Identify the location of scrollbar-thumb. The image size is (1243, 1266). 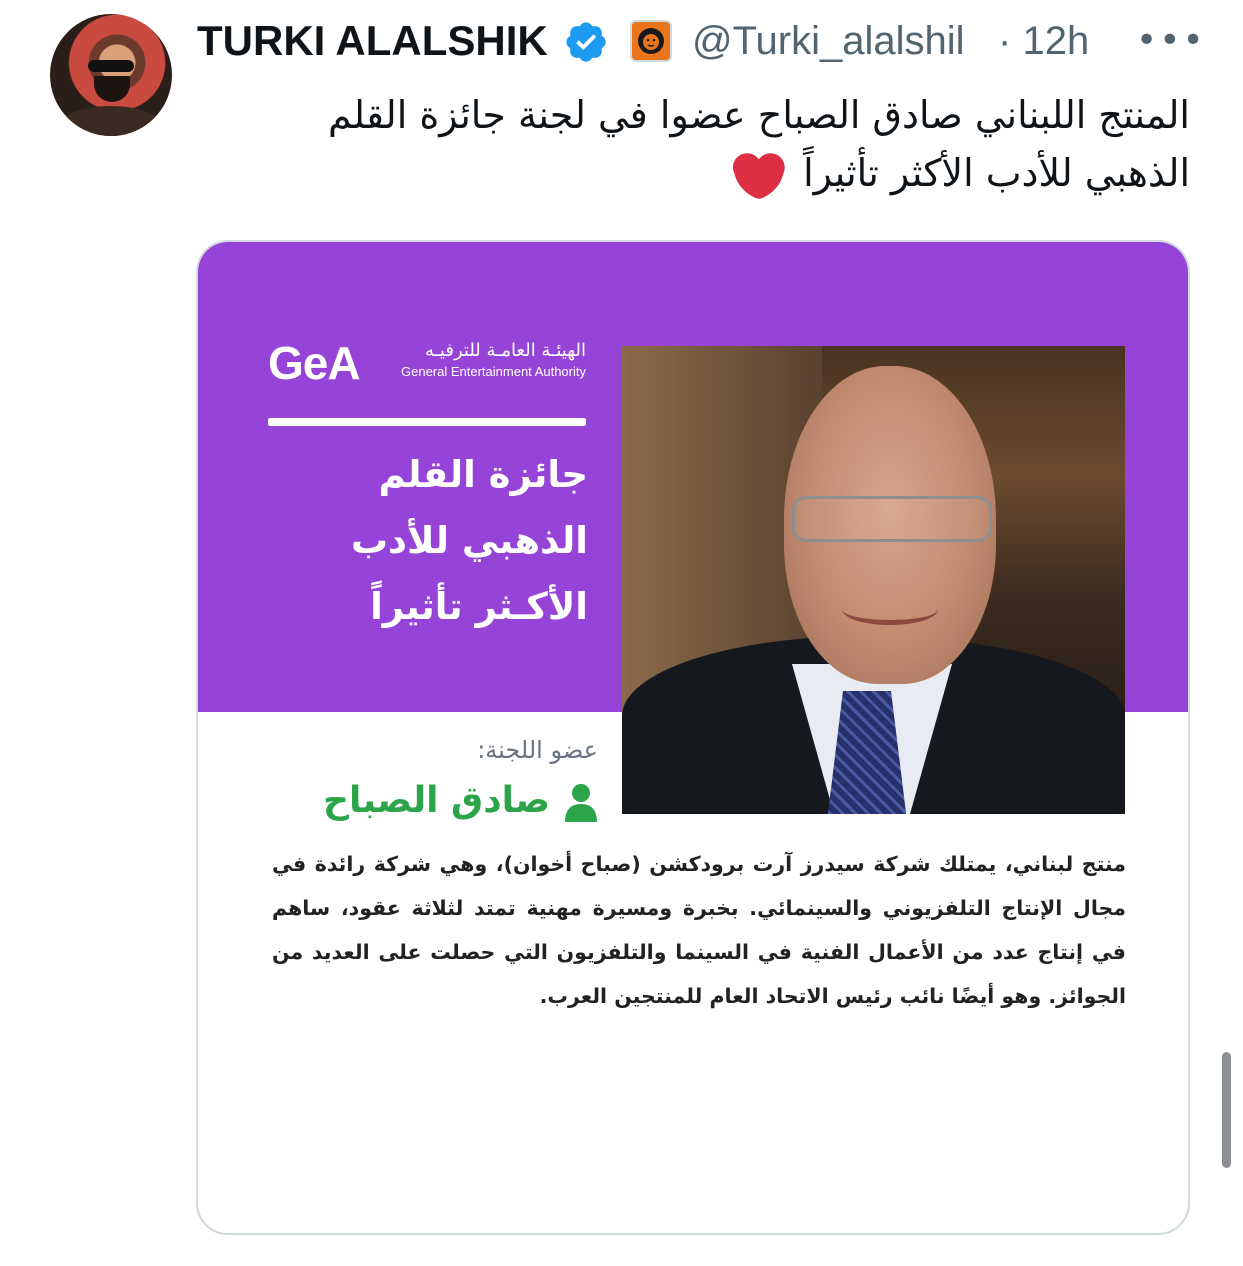
(1226, 1110).